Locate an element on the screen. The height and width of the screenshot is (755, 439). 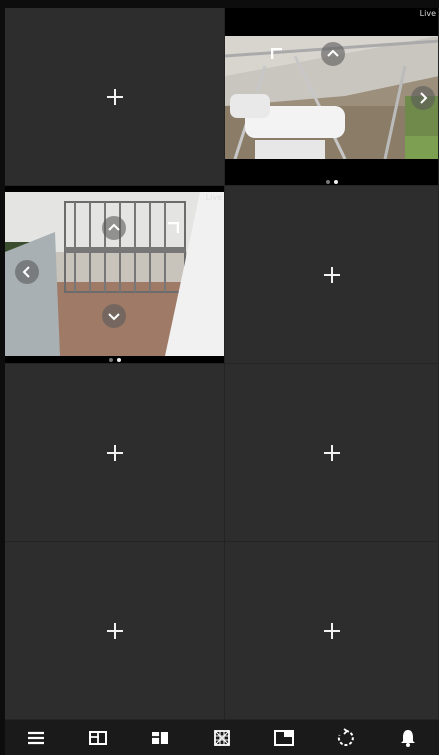
grid-button is located at coordinates (222, 738).